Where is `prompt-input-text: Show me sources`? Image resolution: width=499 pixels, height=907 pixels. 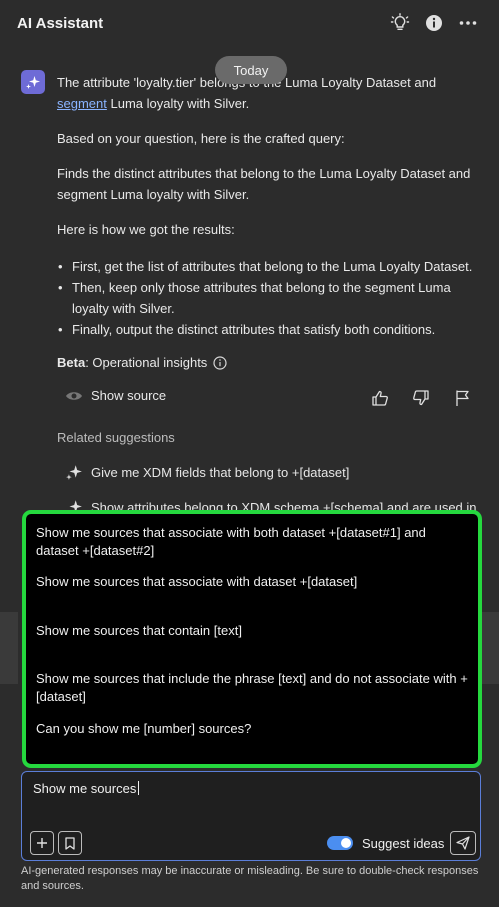 prompt-input-text: Show me sources is located at coordinates (86, 788).